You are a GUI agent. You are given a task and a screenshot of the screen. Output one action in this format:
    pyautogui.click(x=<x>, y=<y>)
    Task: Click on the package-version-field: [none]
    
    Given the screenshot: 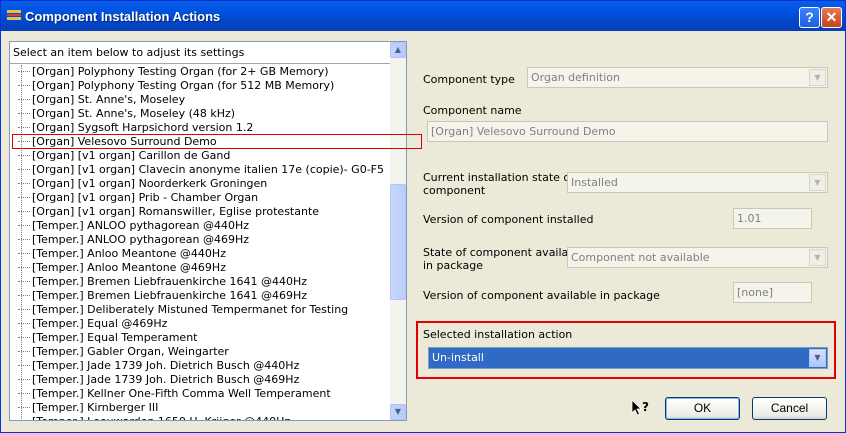 What is the action you would take?
    pyautogui.click(x=772, y=292)
    